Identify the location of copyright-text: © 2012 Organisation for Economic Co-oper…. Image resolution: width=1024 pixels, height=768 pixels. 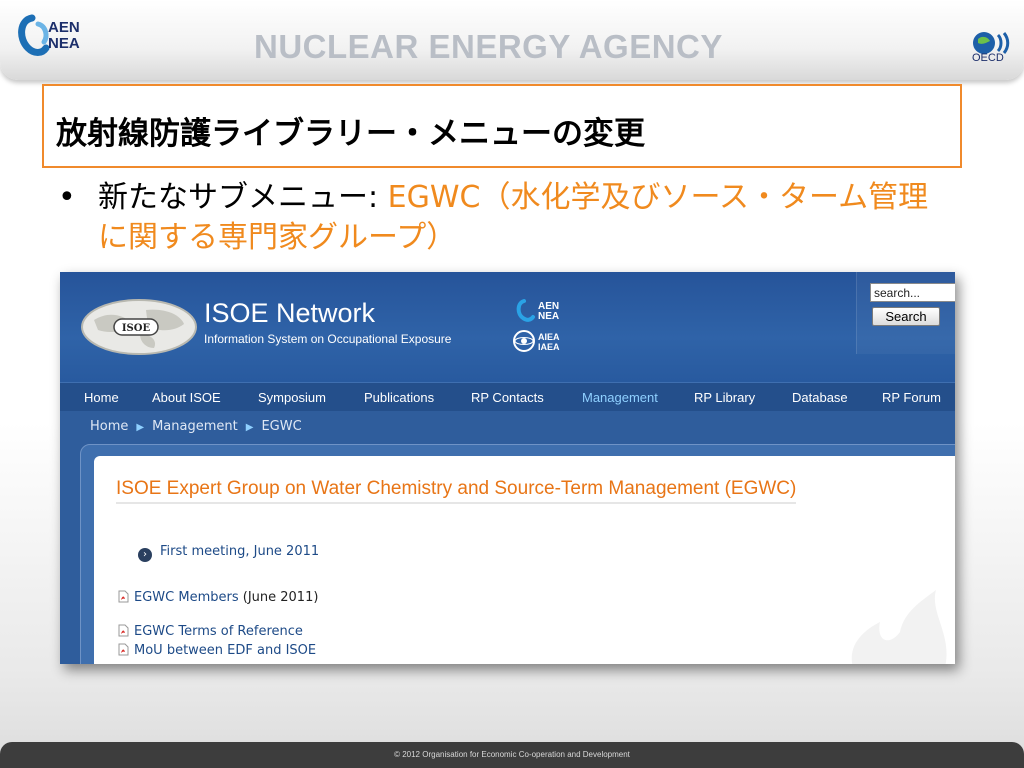
(512, 754).